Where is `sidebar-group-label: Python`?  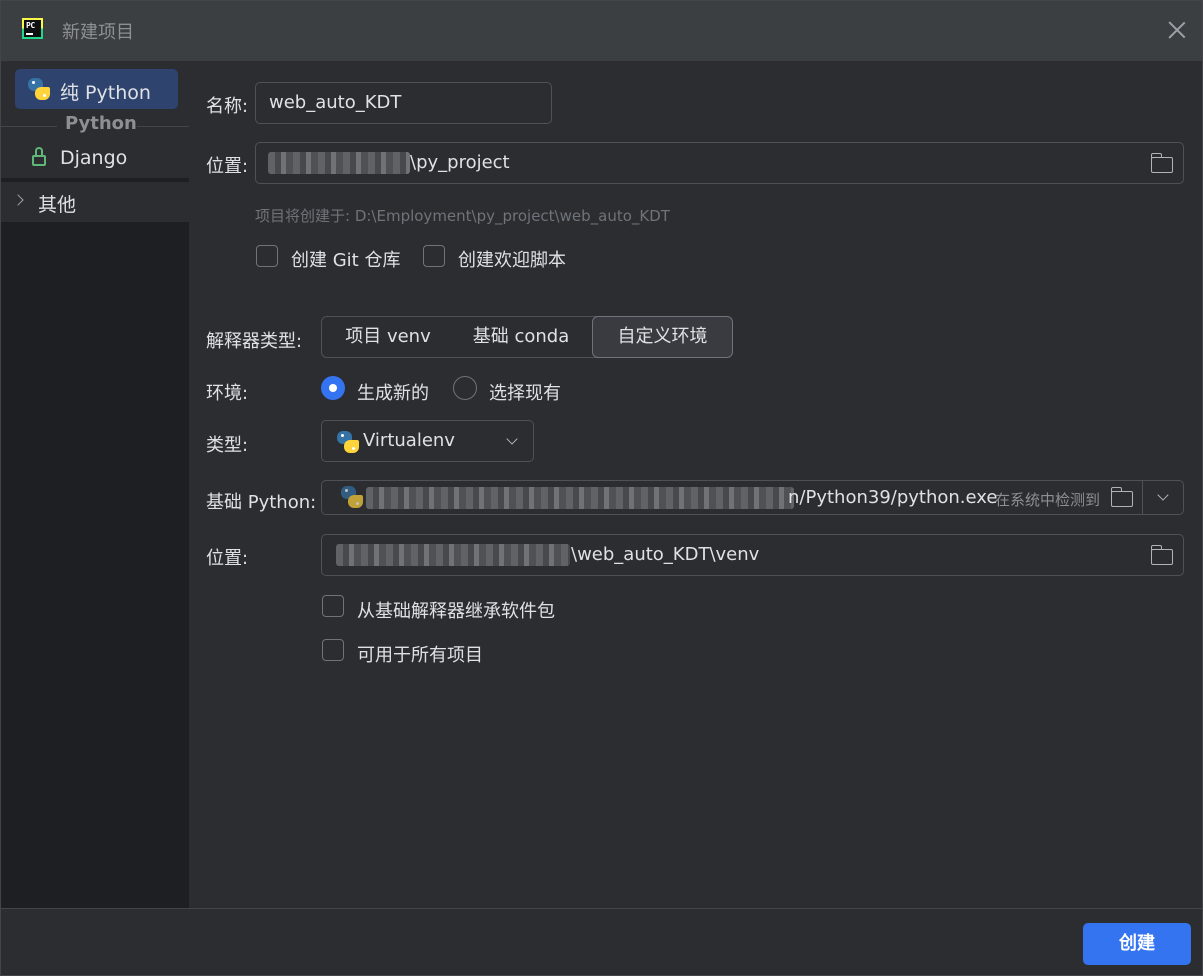 sidebar-group-label: Python is located at coordinates (101, 123).